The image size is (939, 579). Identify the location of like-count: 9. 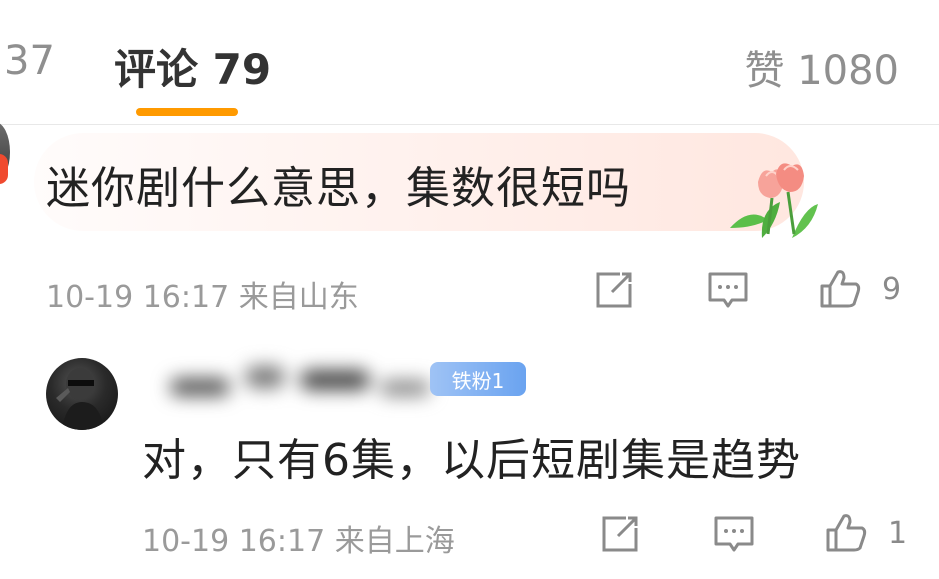
(892, 289).